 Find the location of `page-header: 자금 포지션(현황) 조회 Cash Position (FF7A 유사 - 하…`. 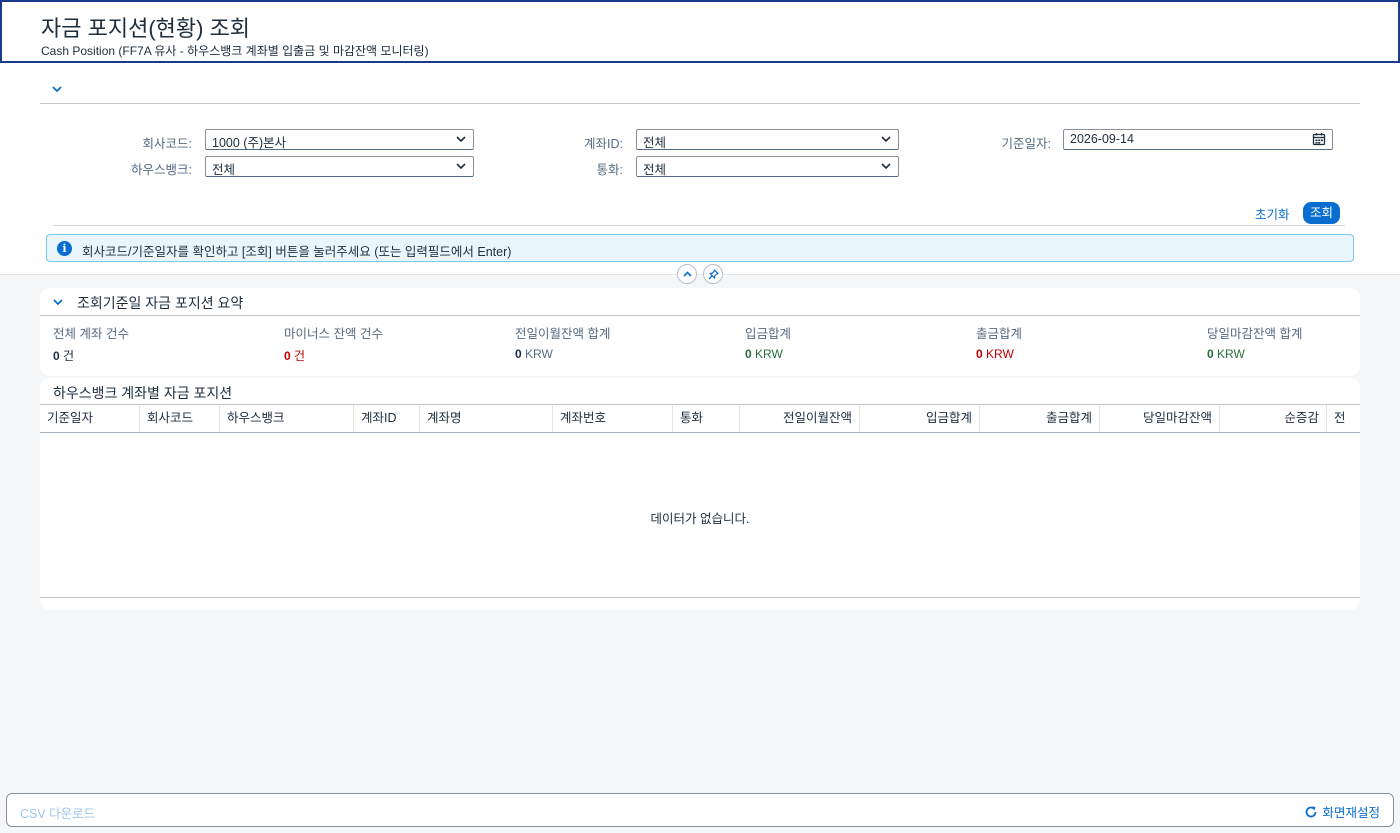

page-header: 자금 포지션(현황) 조회 Cash Position (FF7A 유사 - 하… is located at coordinates (700, 31).